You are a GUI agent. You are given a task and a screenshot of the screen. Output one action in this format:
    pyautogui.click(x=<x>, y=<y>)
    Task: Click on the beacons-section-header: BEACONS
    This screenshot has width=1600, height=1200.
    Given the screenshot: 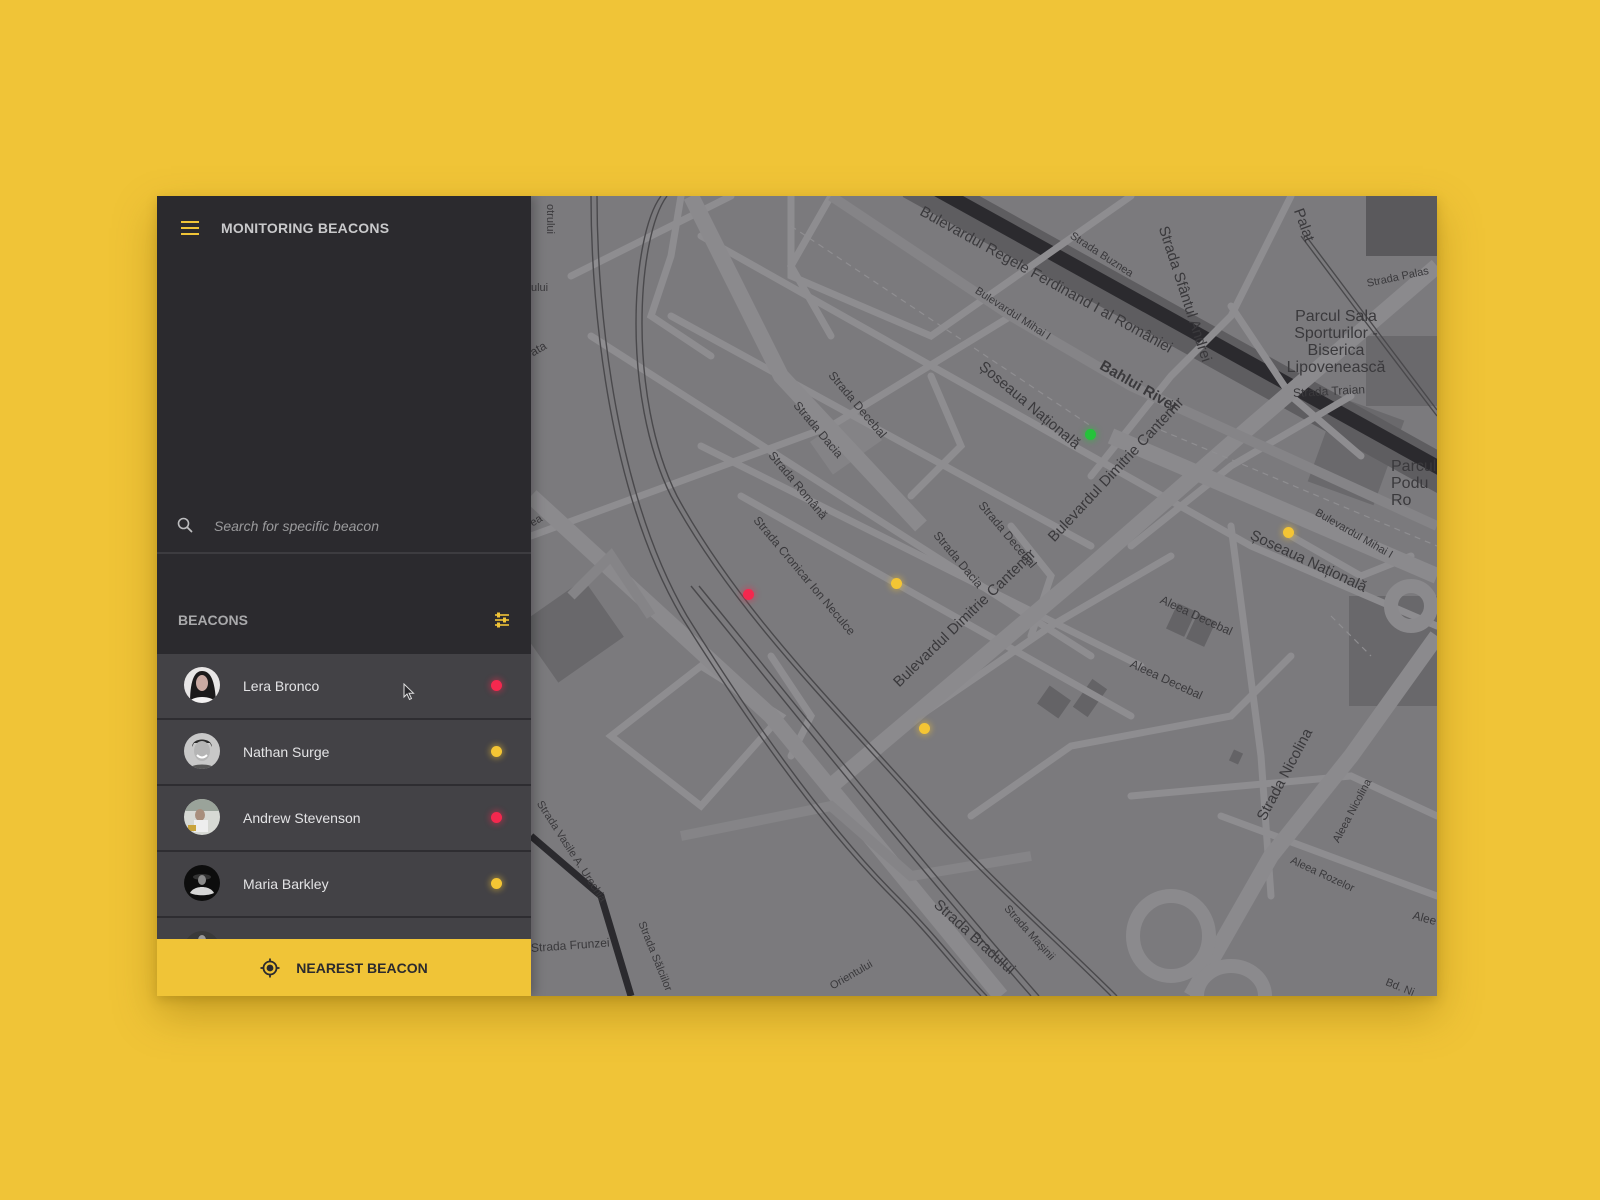 What is the action you would take?
    pyautogui.click(x=344, y=619)
    